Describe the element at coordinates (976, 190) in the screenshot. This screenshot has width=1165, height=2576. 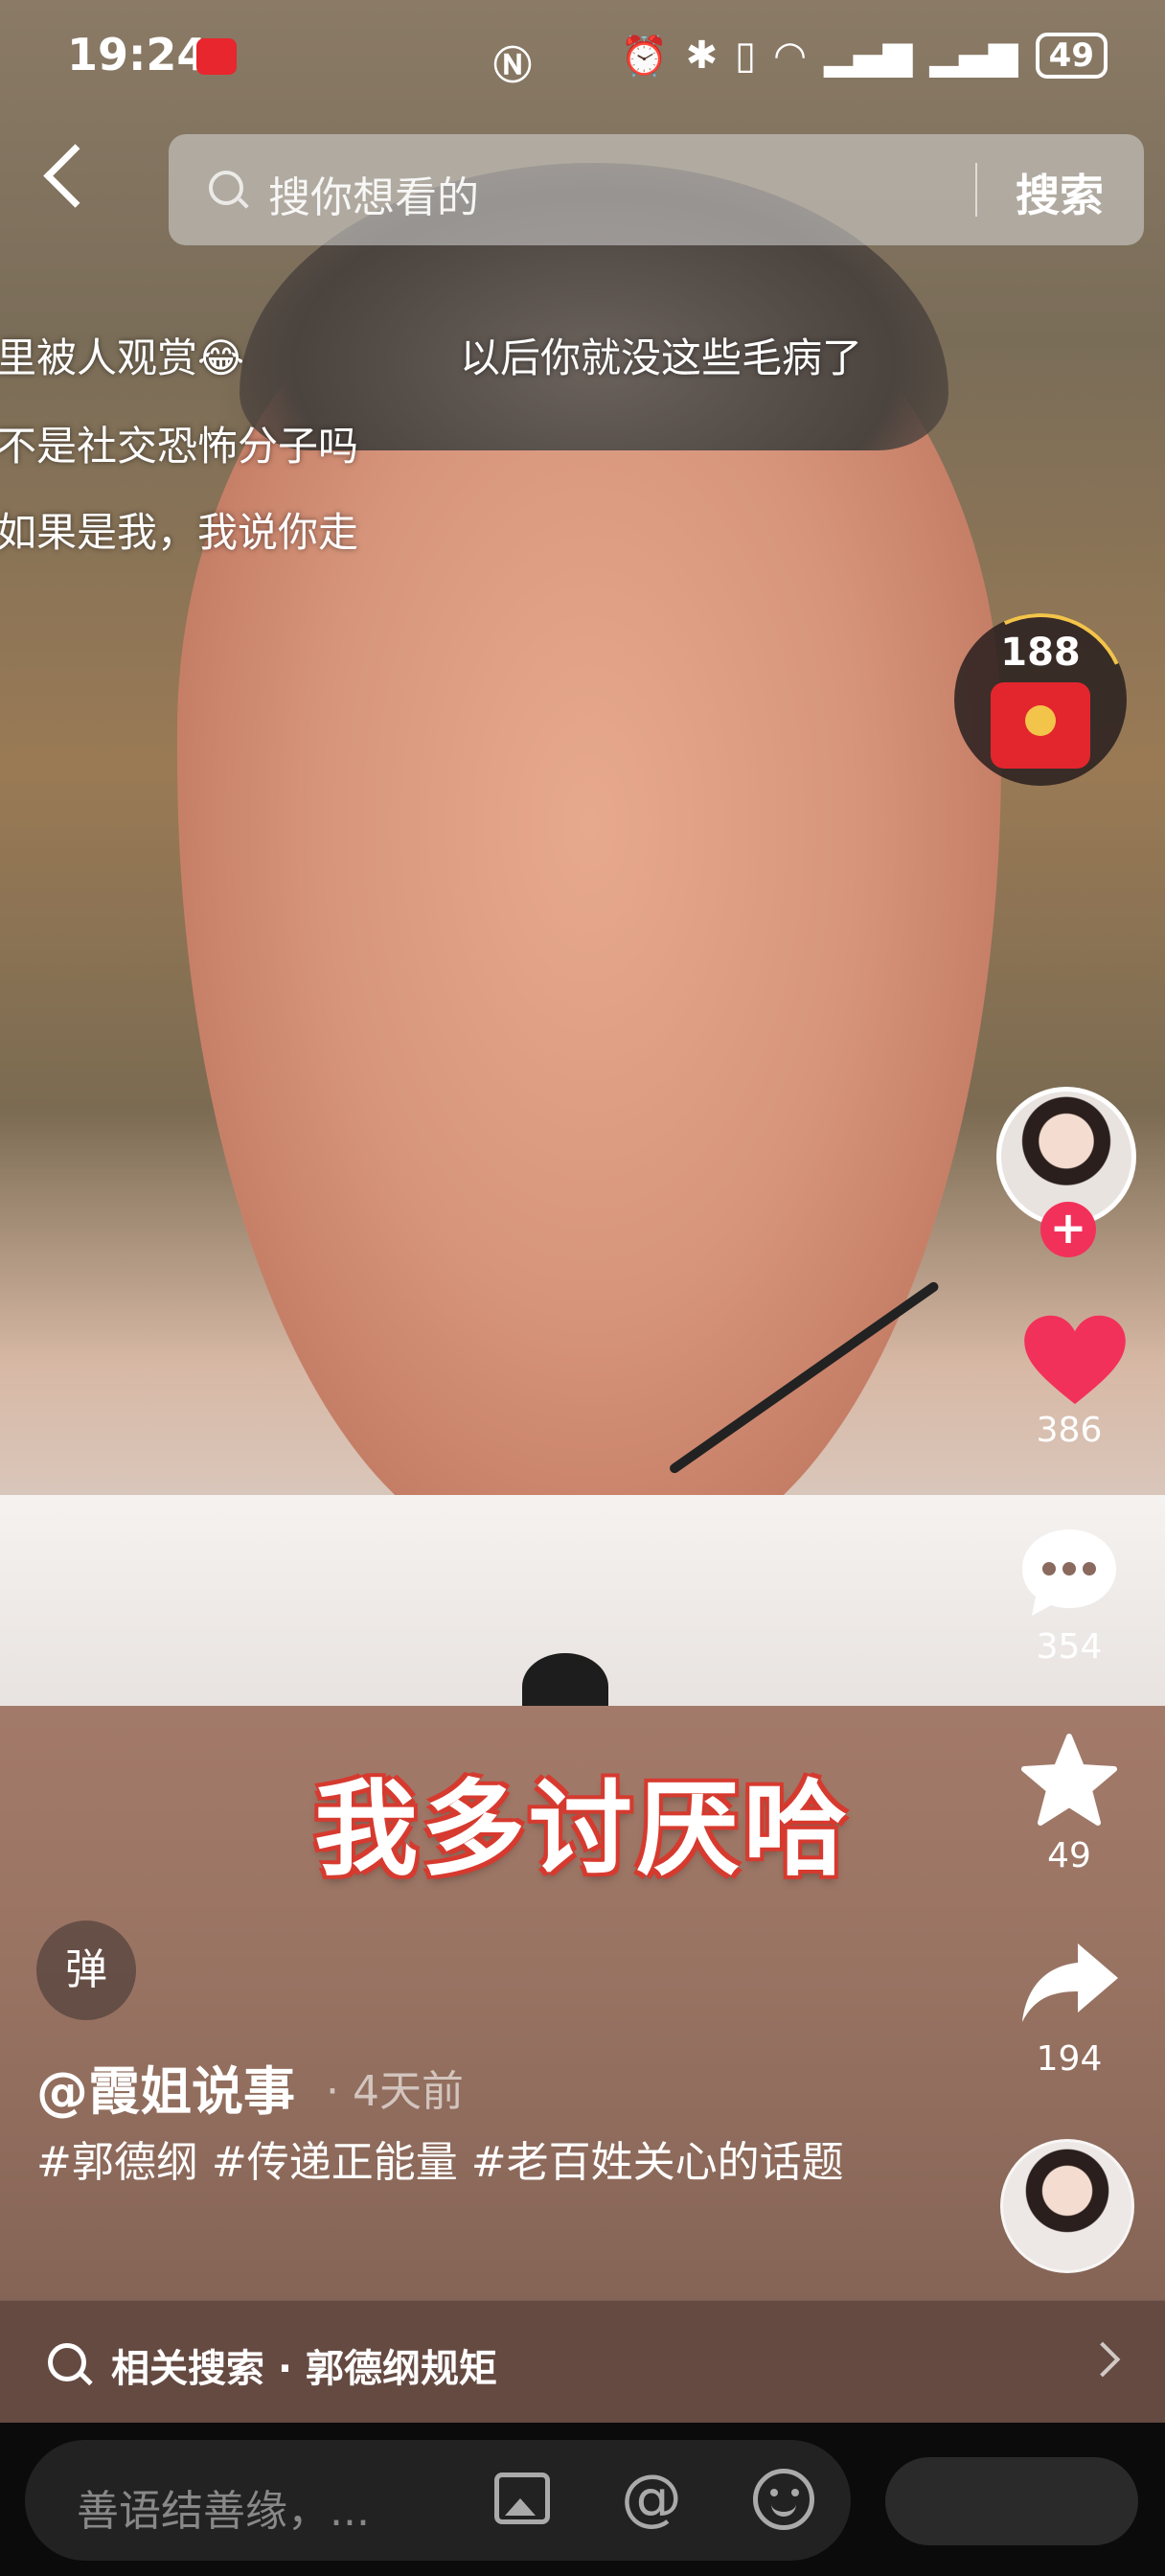
I see `search-divider` at that location.